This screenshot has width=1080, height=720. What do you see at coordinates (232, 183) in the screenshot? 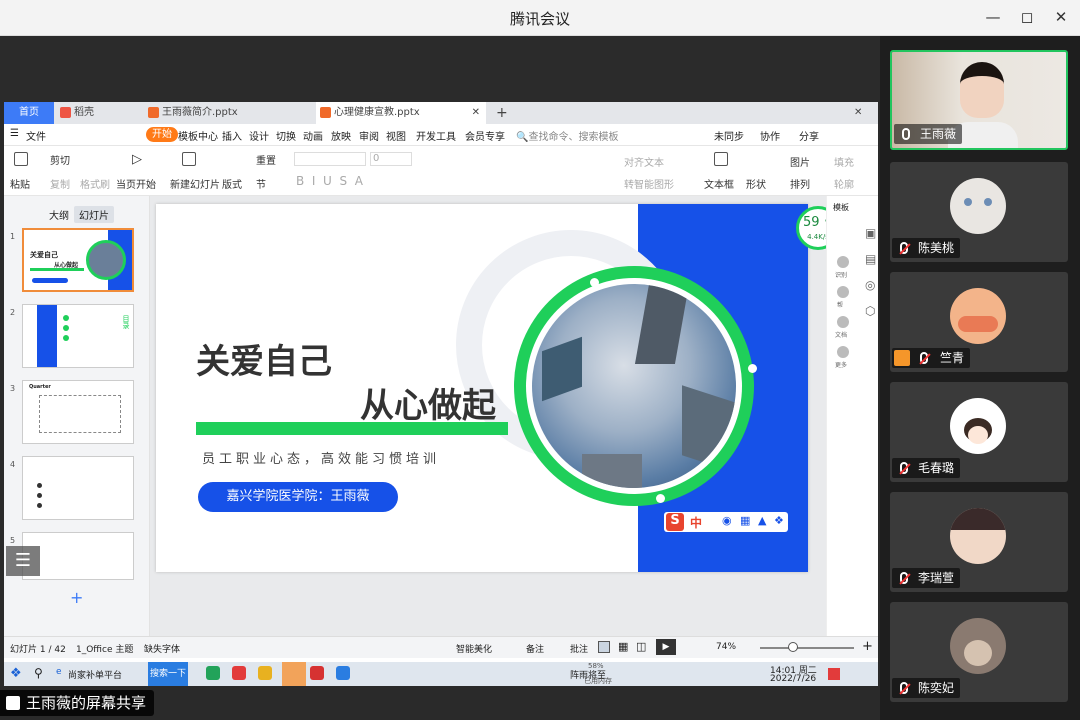
I see `layout-button: 版式` at bounding box center [232, 183].